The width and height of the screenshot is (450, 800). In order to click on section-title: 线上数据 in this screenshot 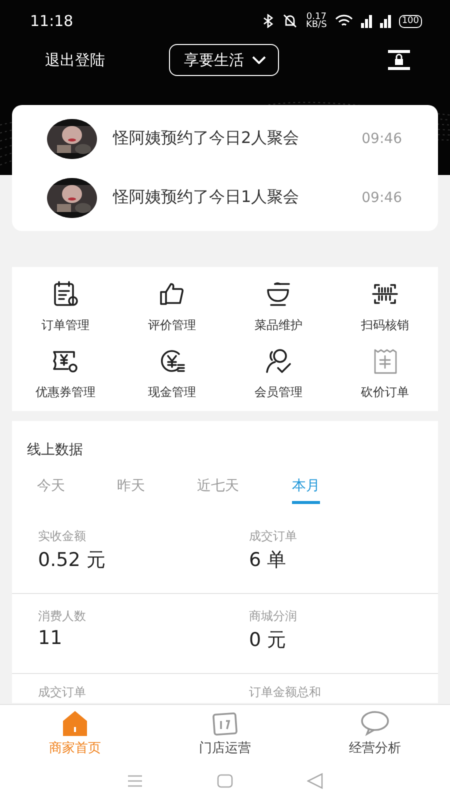, I will do `click(55, 450)`.